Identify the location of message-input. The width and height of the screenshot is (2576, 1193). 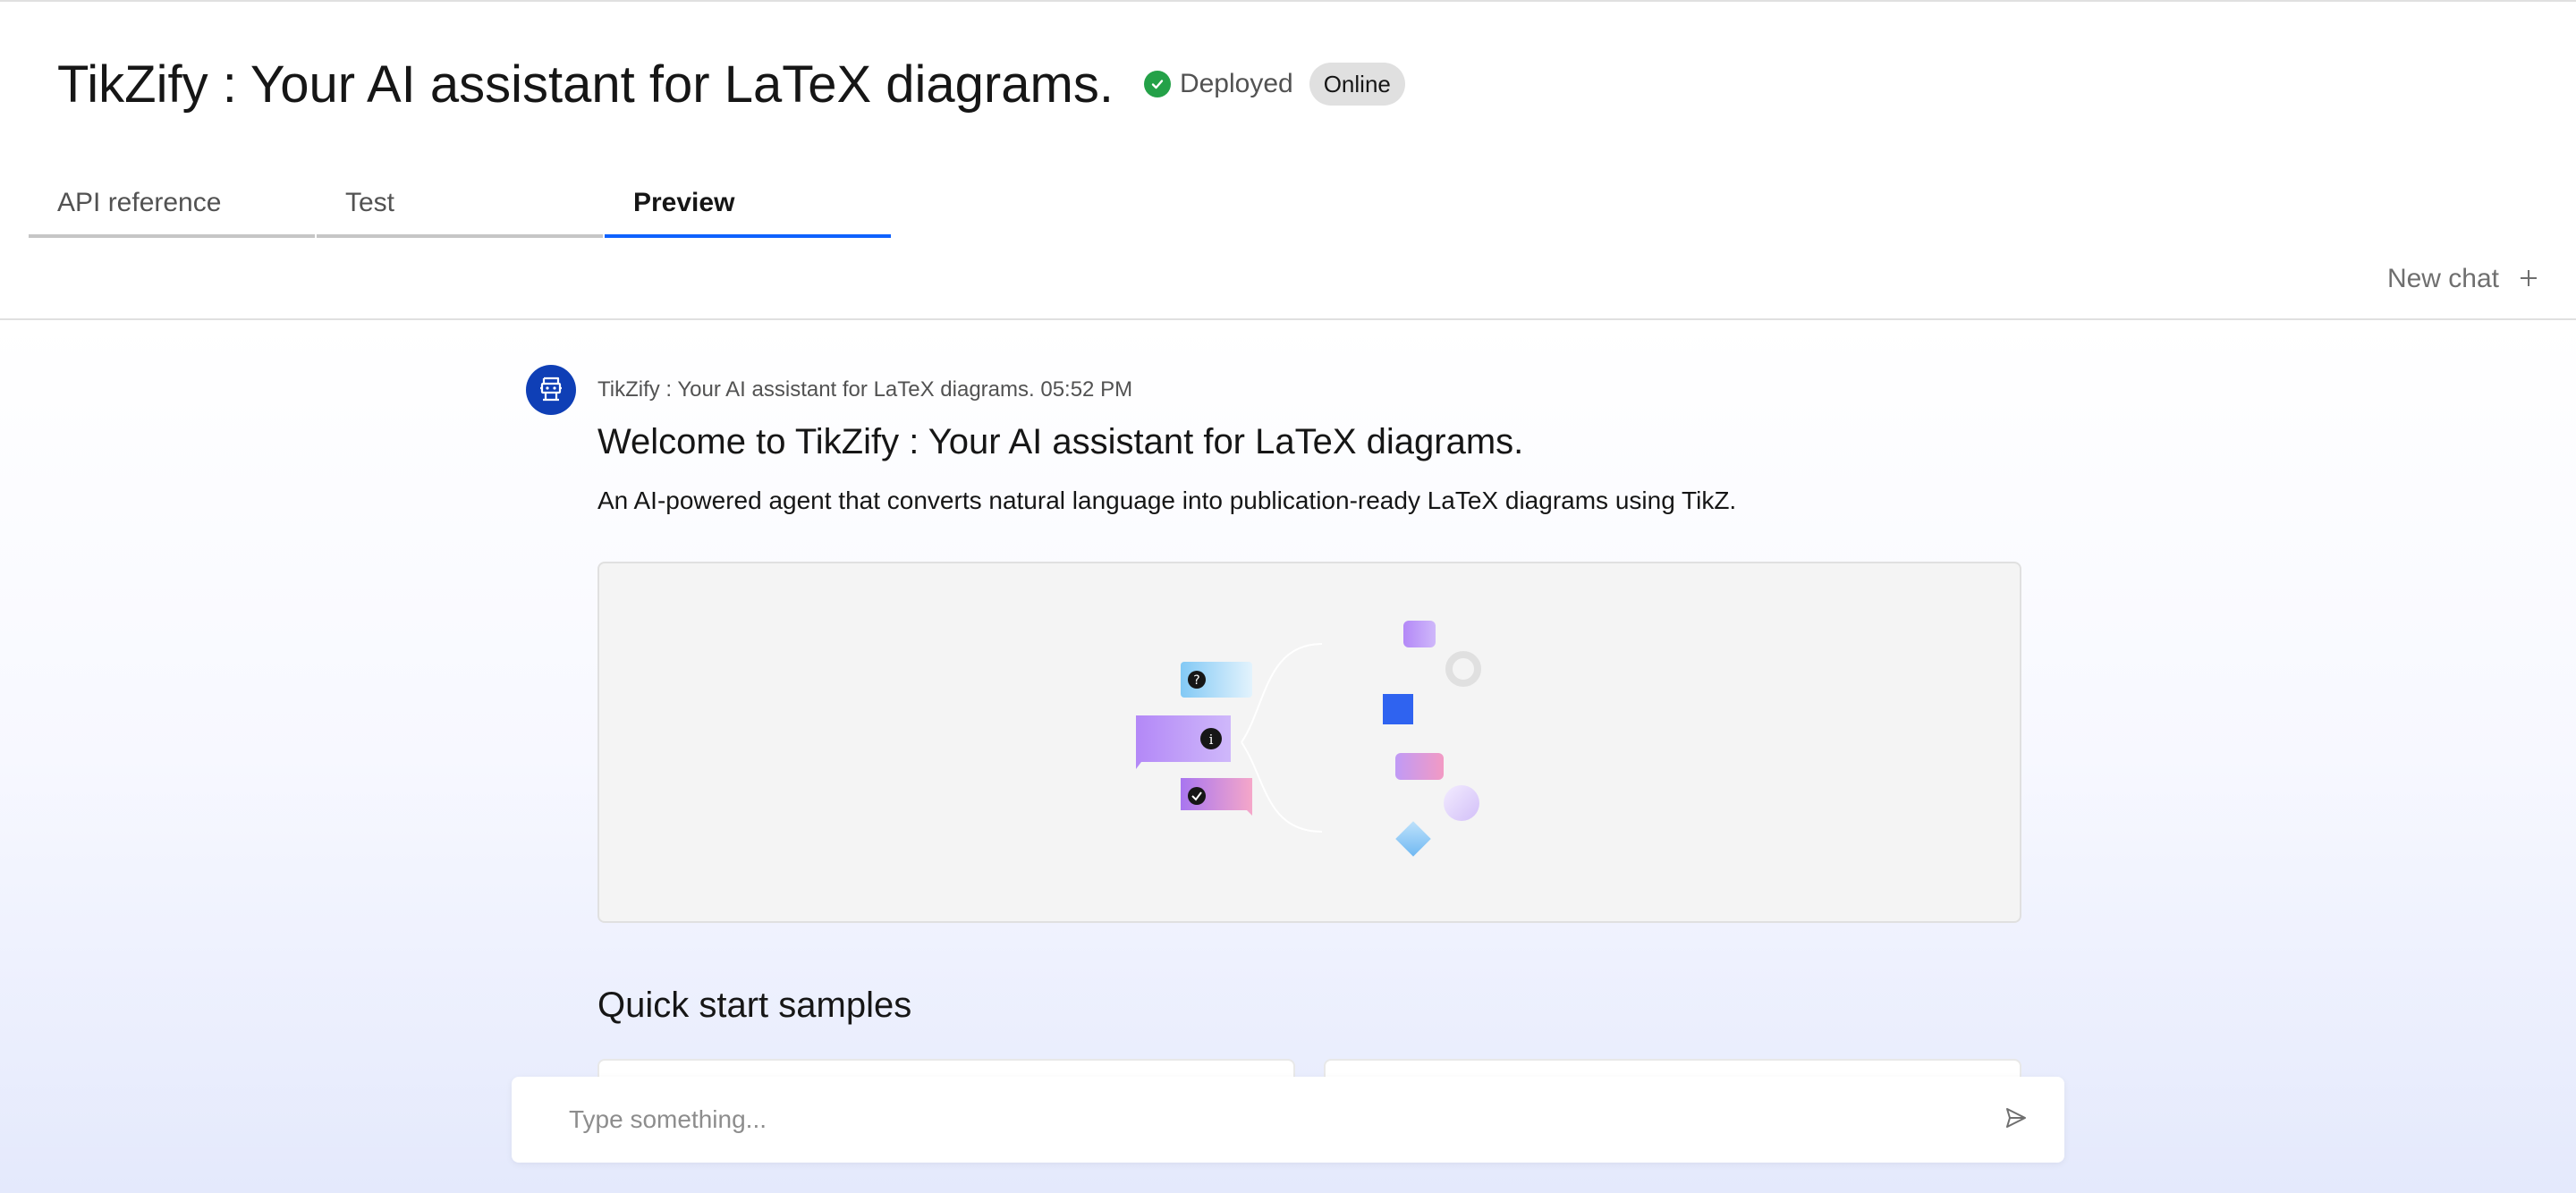
(1279, 1119).